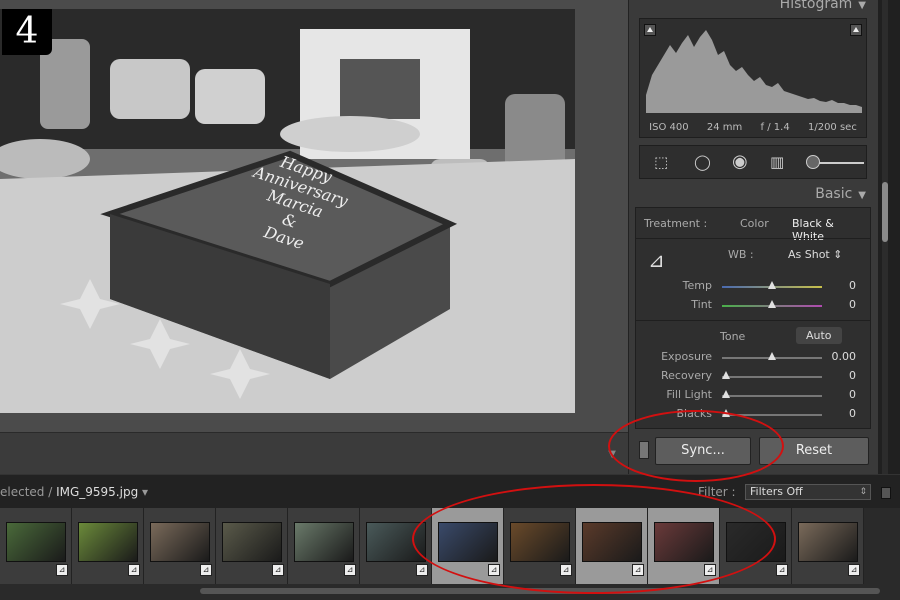 Image resolution: width=900 pixels, height=600 pixels. I want to click on crop-overlay-icon: ⬚, so click(661, 162).